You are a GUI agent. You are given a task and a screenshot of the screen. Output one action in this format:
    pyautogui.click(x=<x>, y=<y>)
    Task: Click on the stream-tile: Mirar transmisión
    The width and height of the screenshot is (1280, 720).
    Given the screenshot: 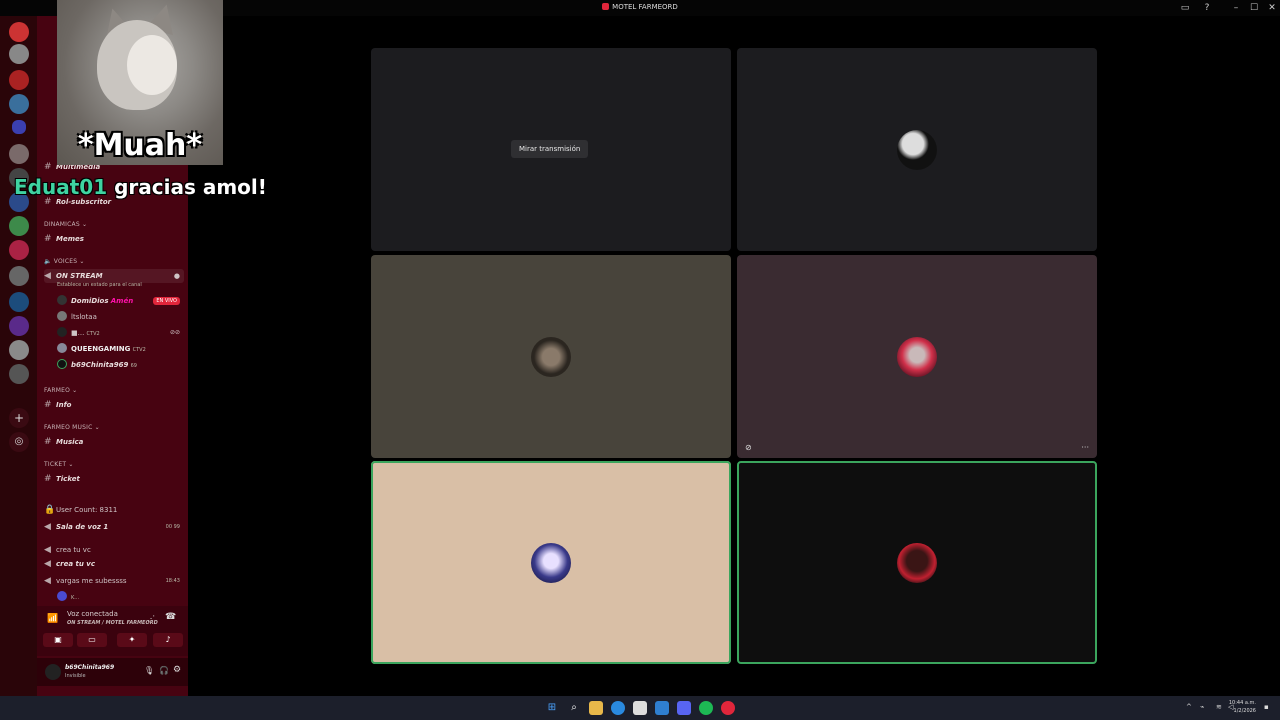 What is the action you would take?
    pyautogui.click(x=551, y=149)
    